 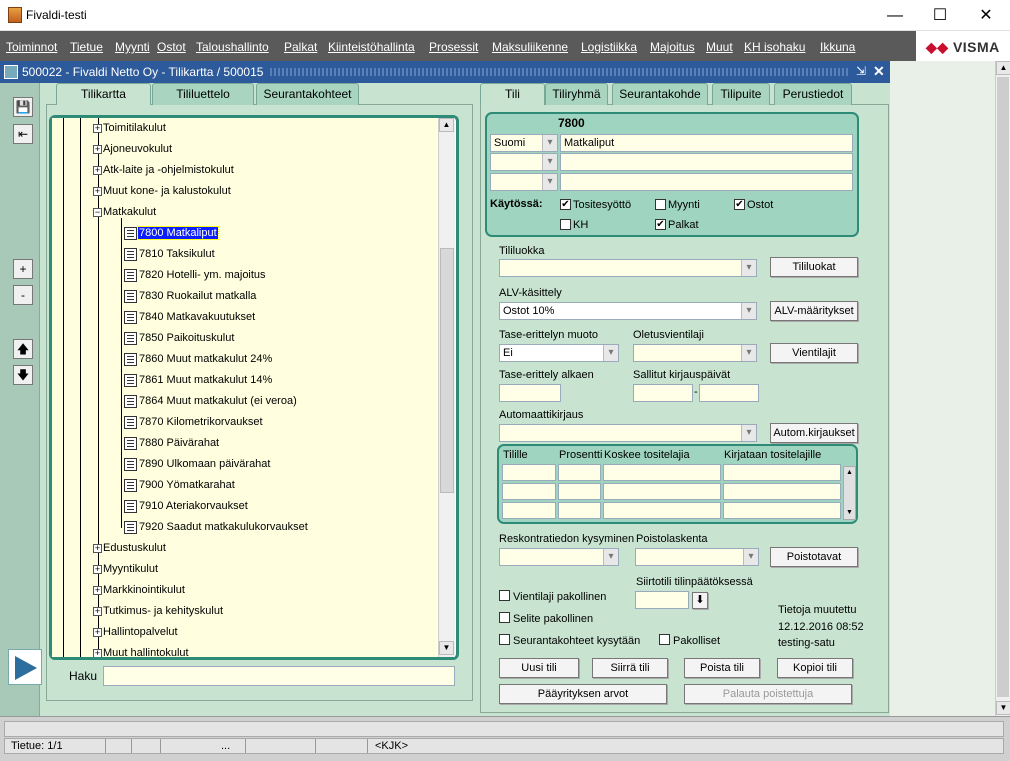 What do you see at coordinates (23, 107) in the screenshot?
I see `save-icon: 💾` at bounding box center [23, 107].